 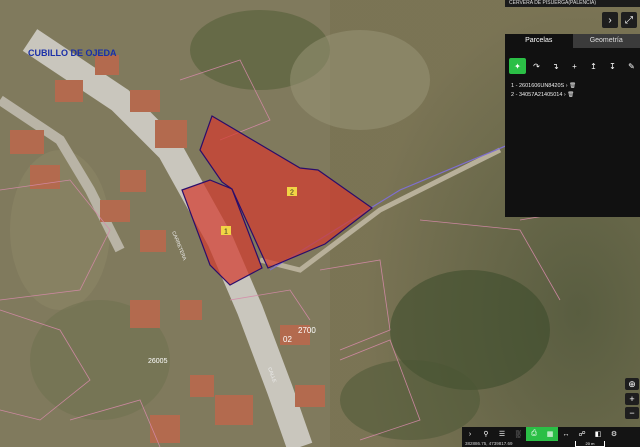 What do you see at coordinates (575, 95) in the screenshot?
I see `parcel-list-item-2: 2 - 34057A21405014 › 🗑` at bounding box center [575, 95].